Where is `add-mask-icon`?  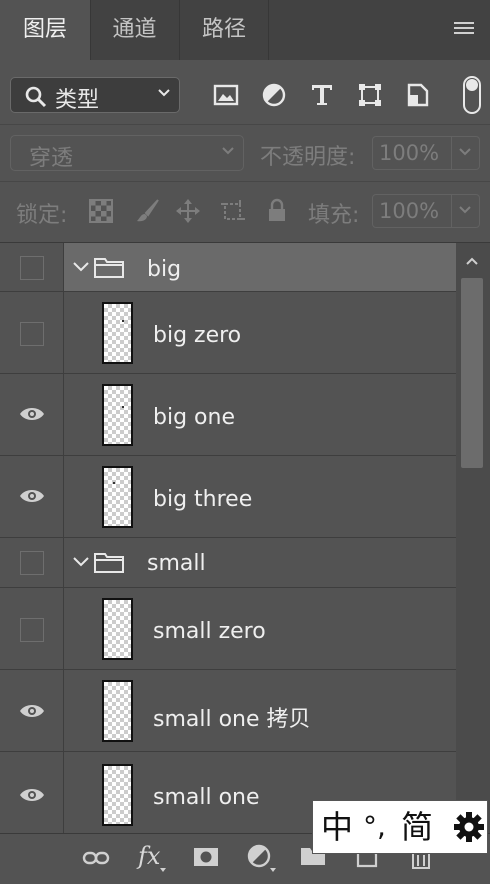 add-mask-icon is located at coordinates (206, 857).